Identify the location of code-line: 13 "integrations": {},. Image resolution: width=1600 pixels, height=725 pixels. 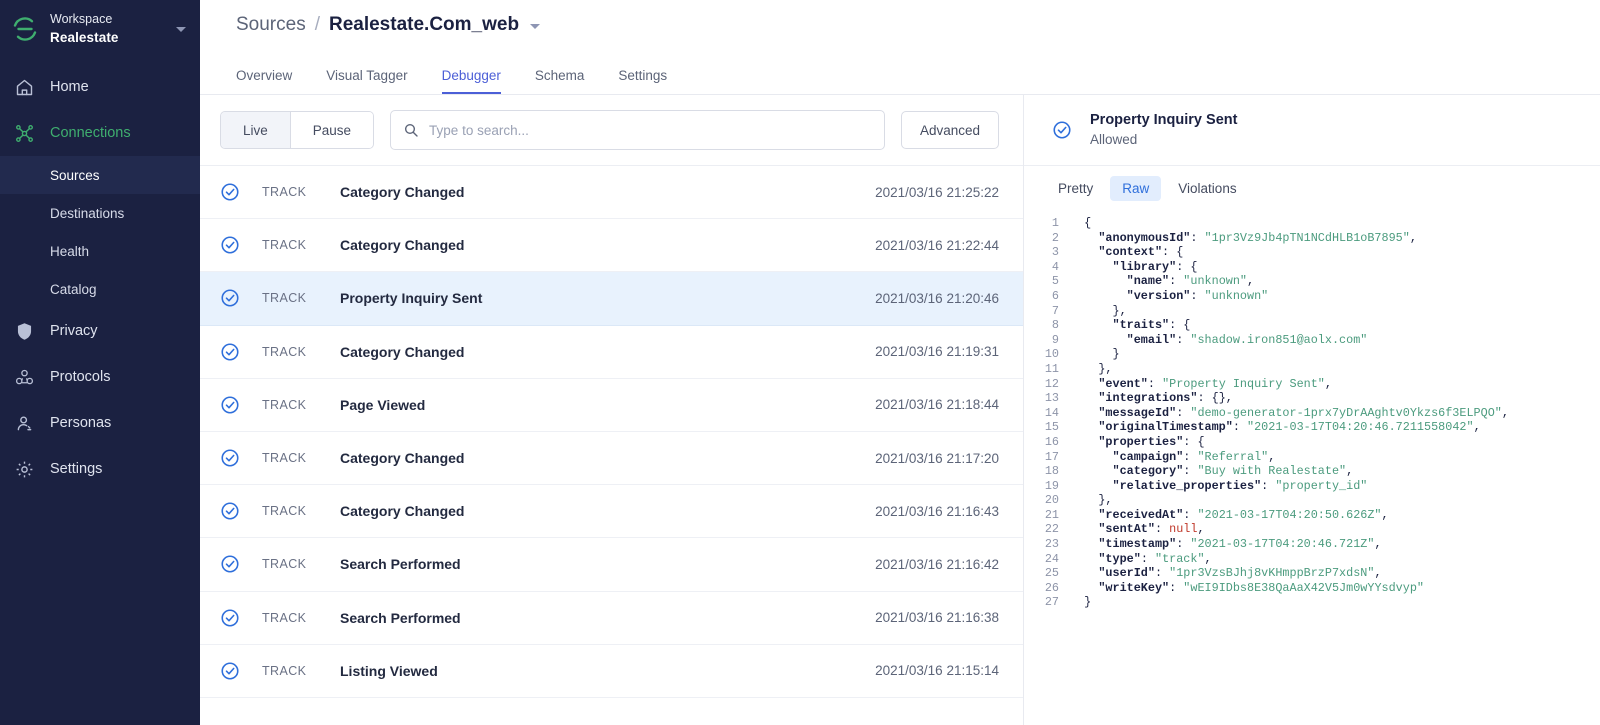
(1312, 398).